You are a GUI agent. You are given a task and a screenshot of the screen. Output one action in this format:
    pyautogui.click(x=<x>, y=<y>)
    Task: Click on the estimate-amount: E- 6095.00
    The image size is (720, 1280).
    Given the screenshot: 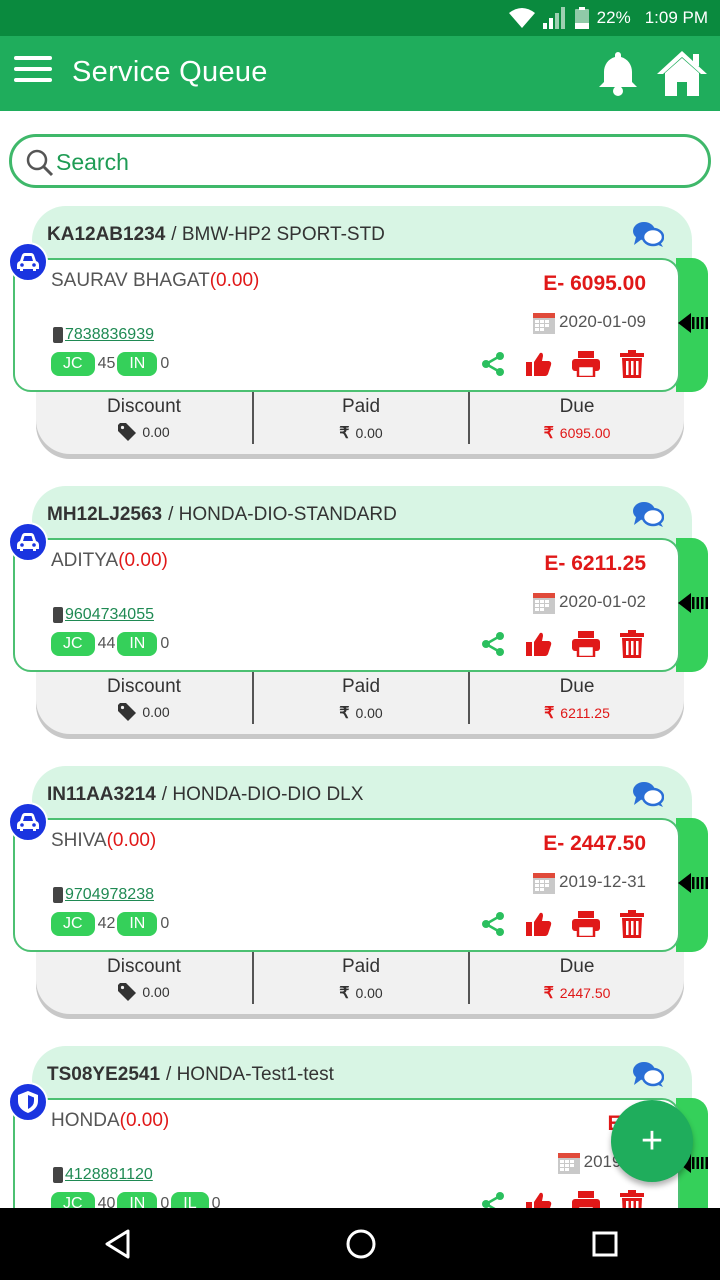 What is the action you would take?
    pyautogui.click(x=594, y=283)
    